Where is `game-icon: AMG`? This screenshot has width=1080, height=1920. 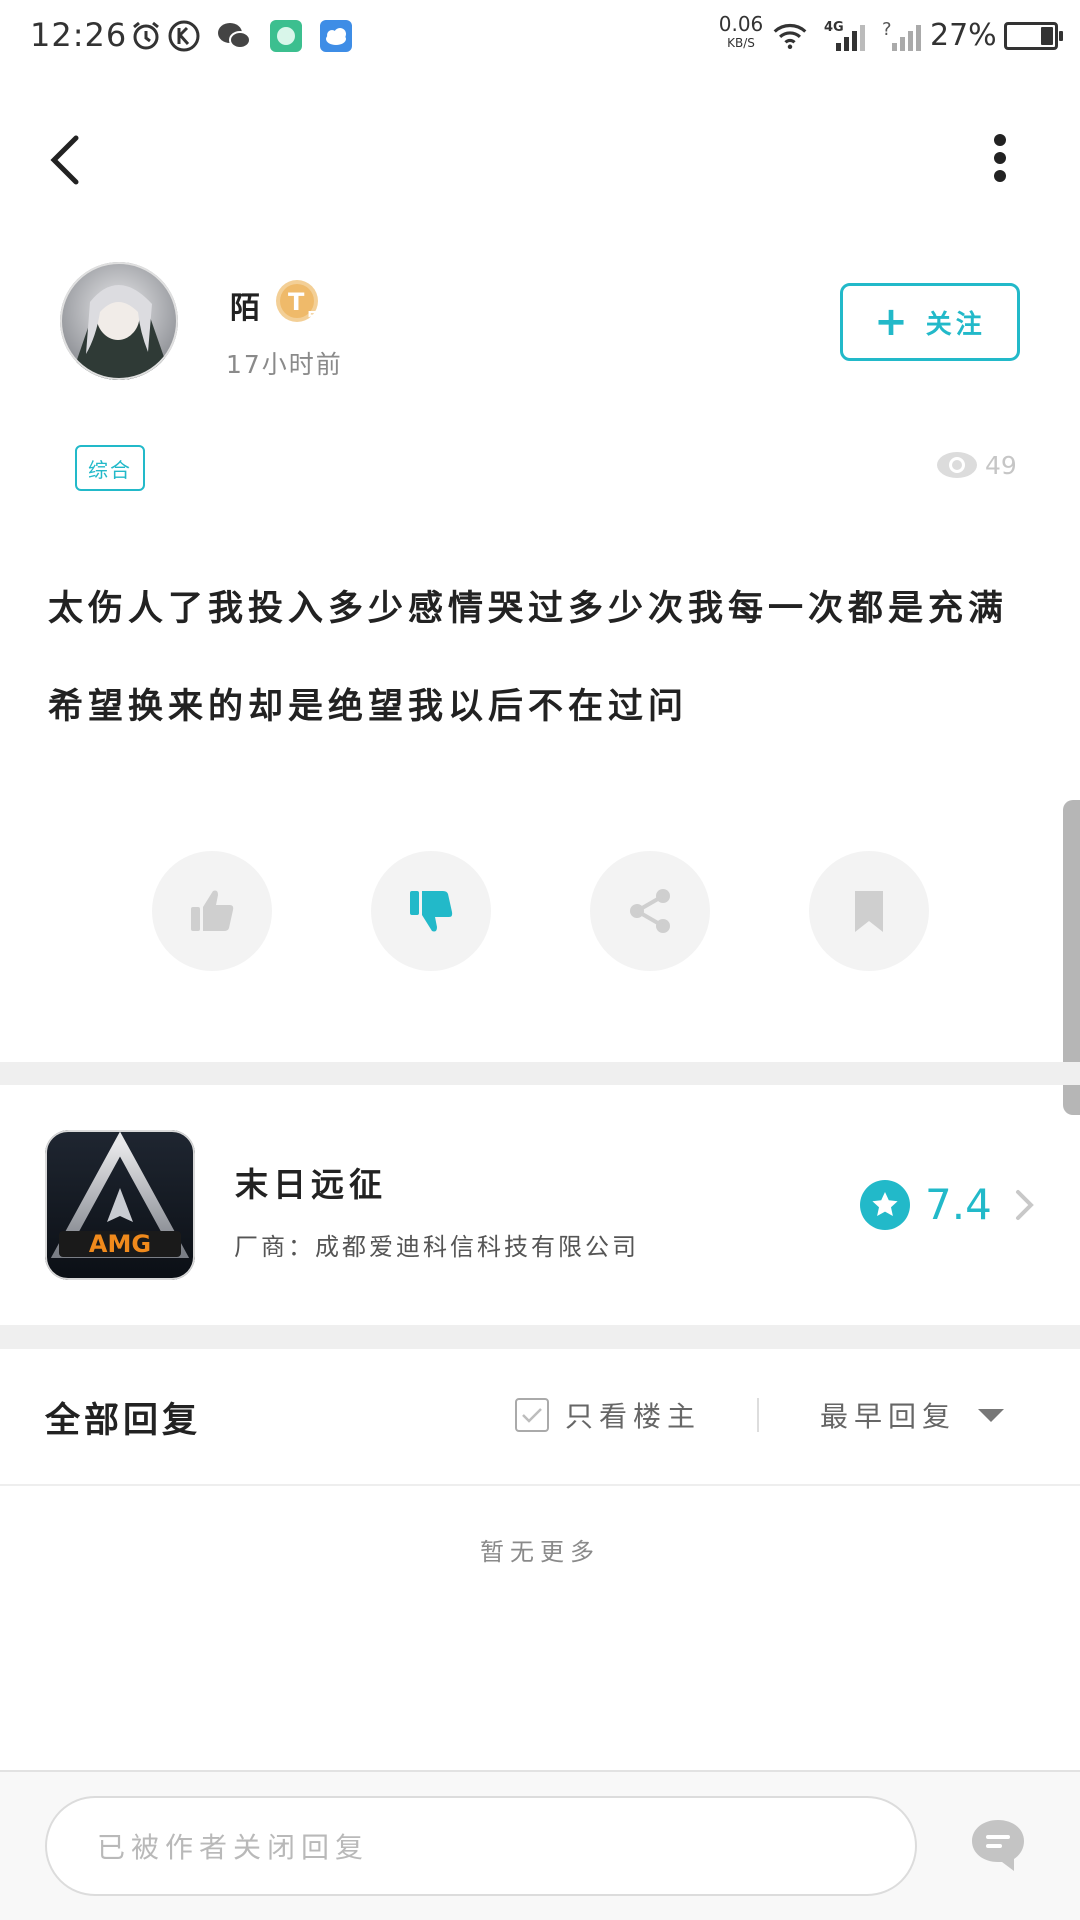 game-icon: AMG is located at coordinates (120, 1205).